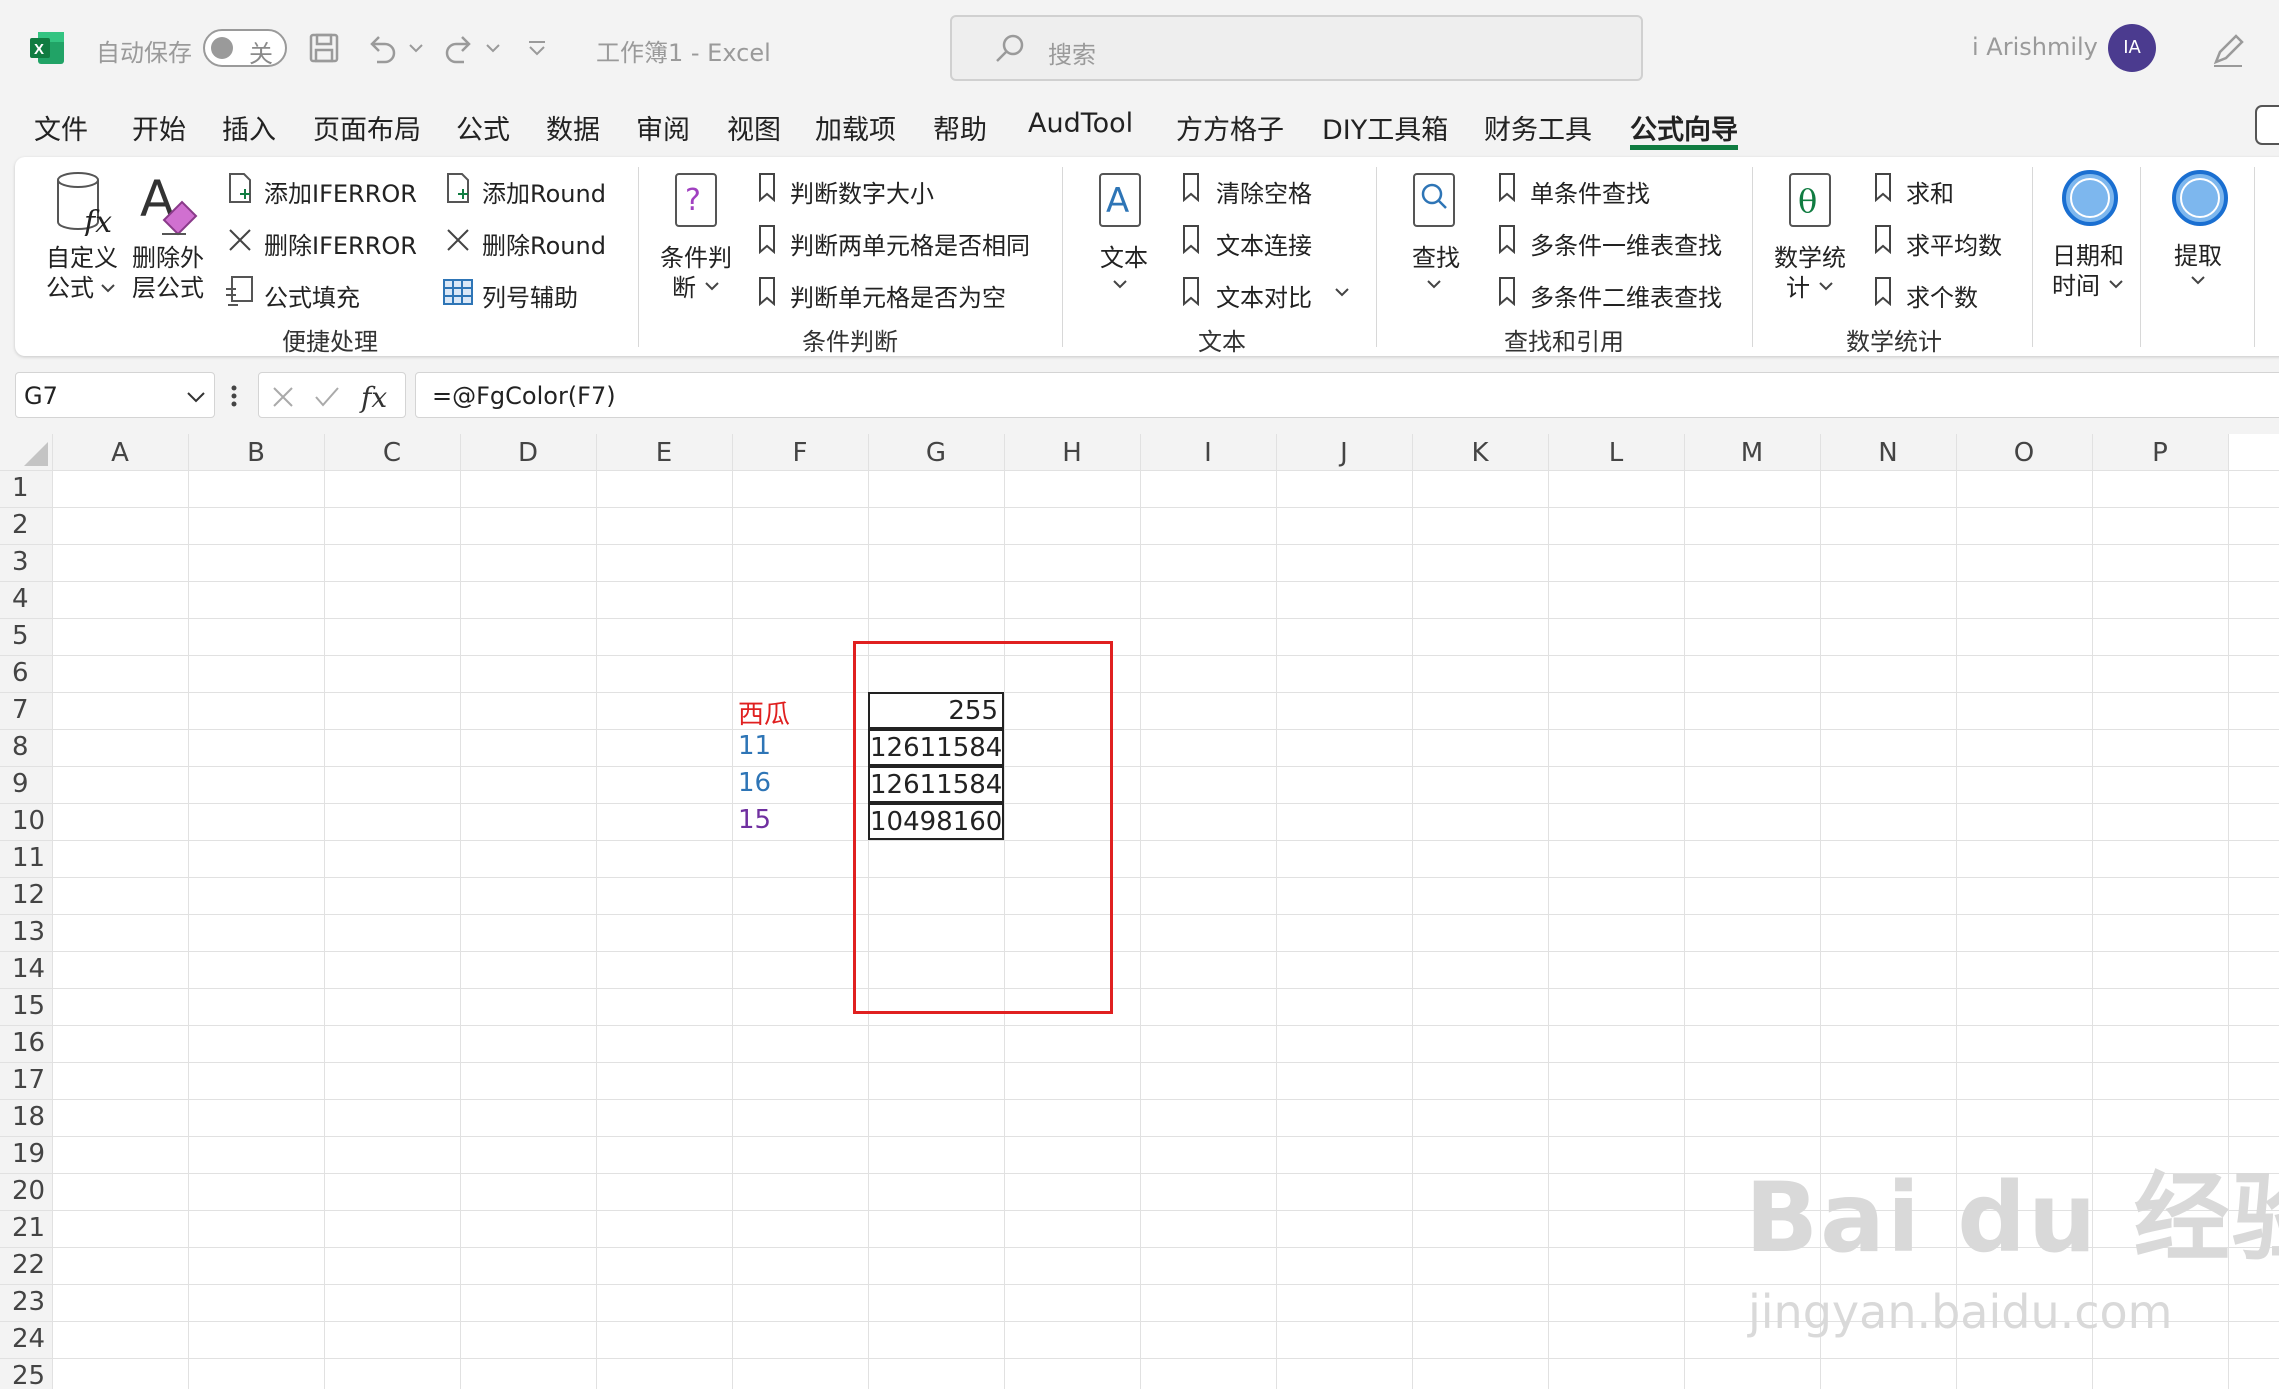 Image resolution: width=2279 pixels, height=1389 pixels. I want to click on column-header-m: M, so click(1752, 452).